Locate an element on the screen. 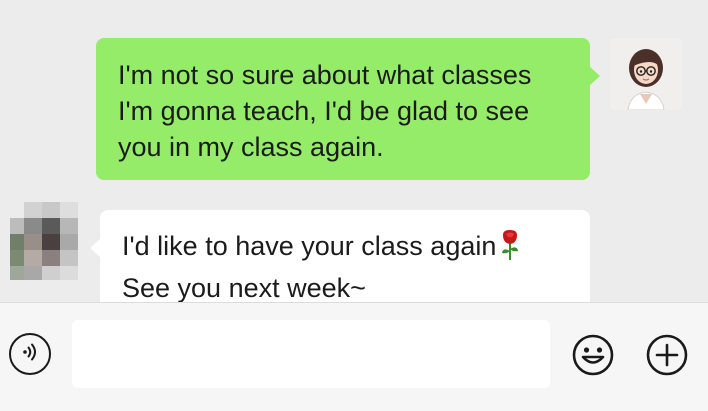  my-avatar is located at coordinates (646, 74).